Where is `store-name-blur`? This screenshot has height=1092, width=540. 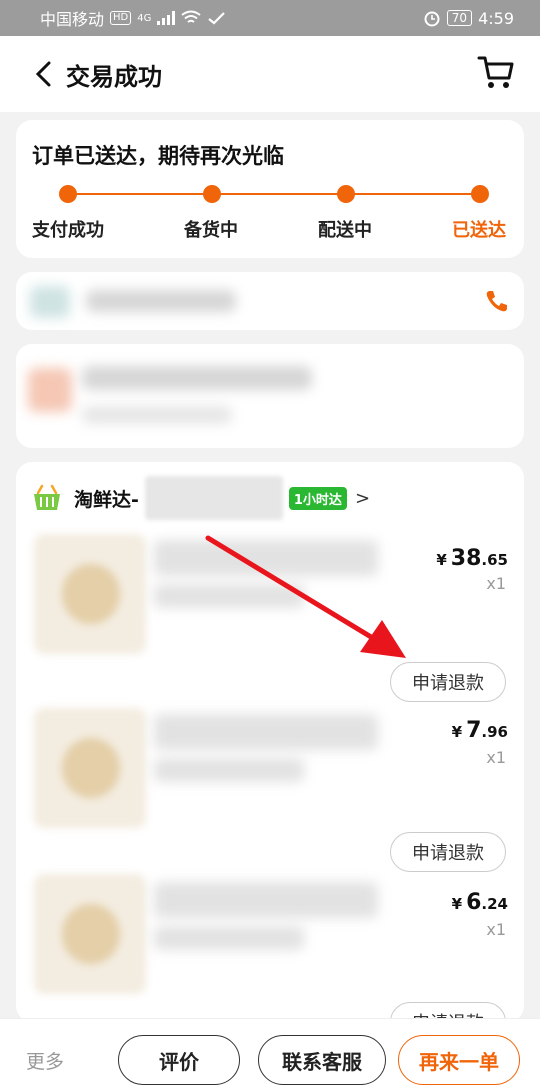 store-name-blur is located at coordinates (213, 498).